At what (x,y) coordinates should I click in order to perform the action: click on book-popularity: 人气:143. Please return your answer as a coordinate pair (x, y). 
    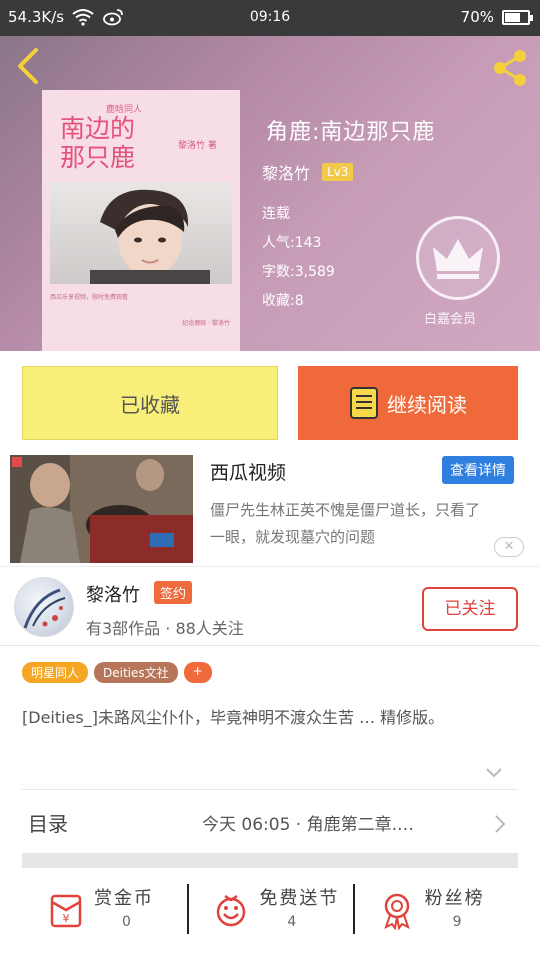
    Looking at the image, I should click on (292, 243).